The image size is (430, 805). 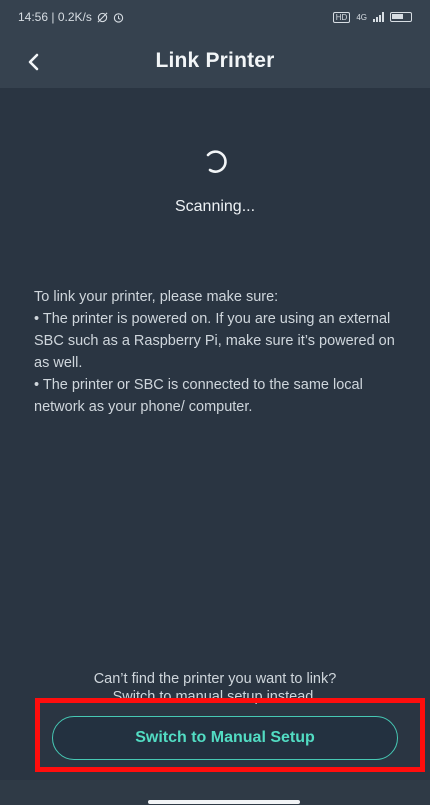 I want to click on app-bar: Link Printer, so click(x=215, y=61).